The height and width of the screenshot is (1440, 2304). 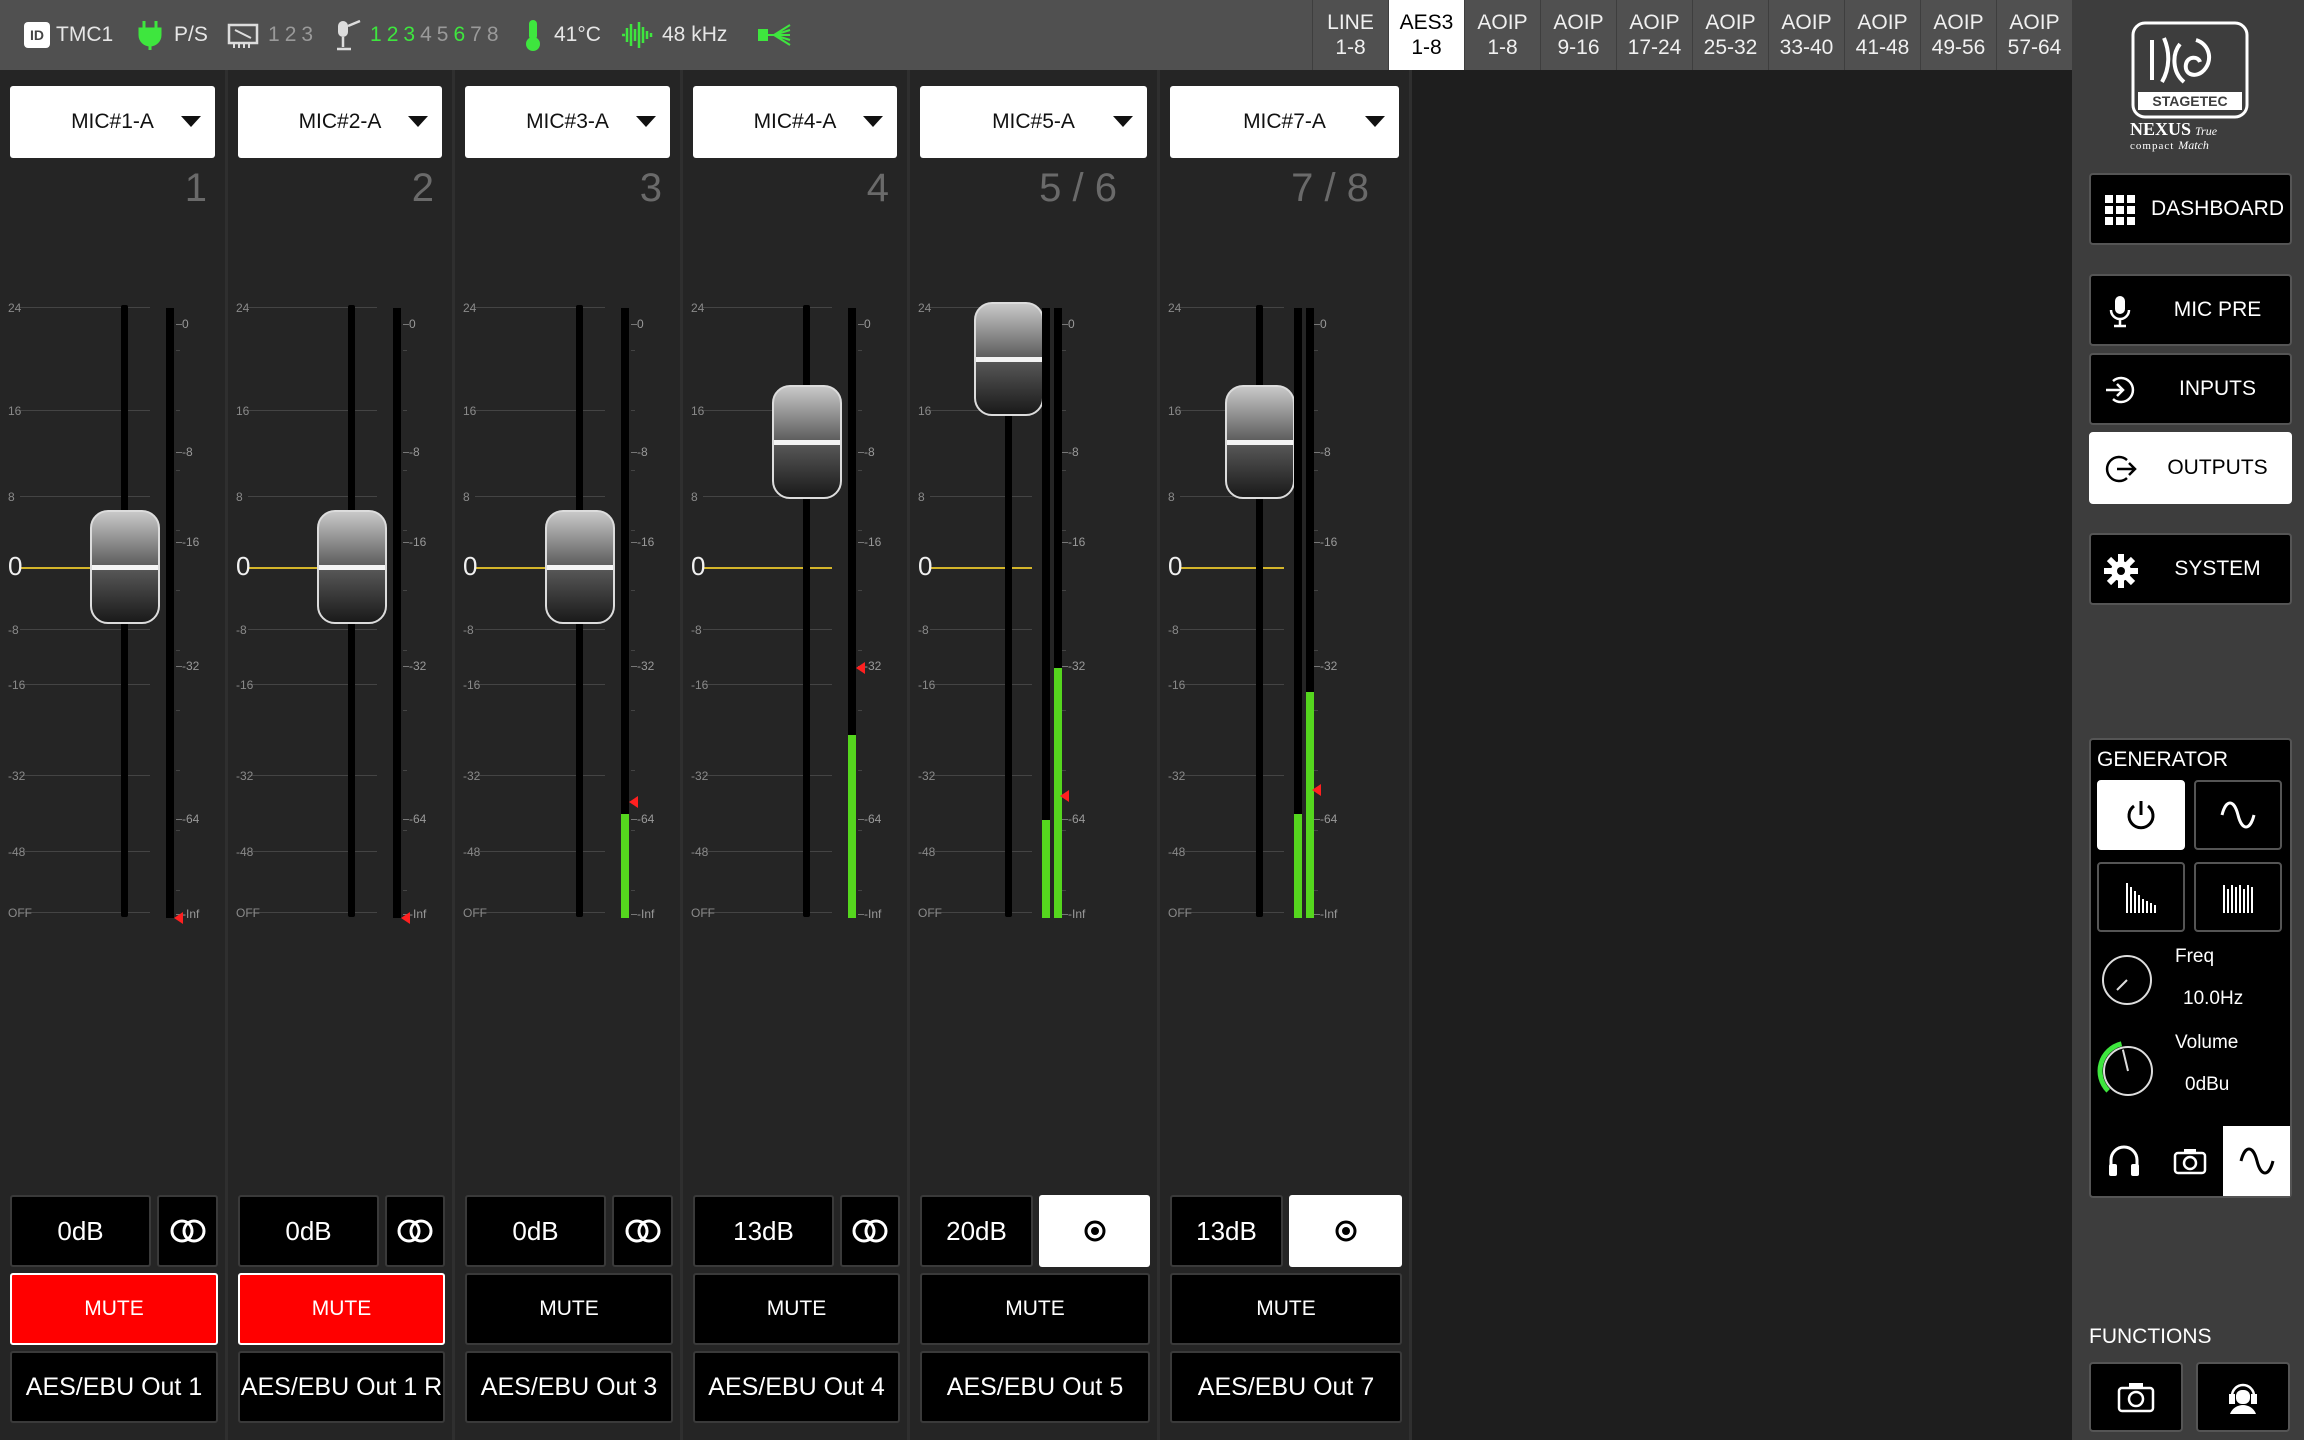 What do you see at coordinates (2190, 70) in the screenshot?
I see `stagetec-logo-mark: STAGETEC` at bounding box center [2190, 70].